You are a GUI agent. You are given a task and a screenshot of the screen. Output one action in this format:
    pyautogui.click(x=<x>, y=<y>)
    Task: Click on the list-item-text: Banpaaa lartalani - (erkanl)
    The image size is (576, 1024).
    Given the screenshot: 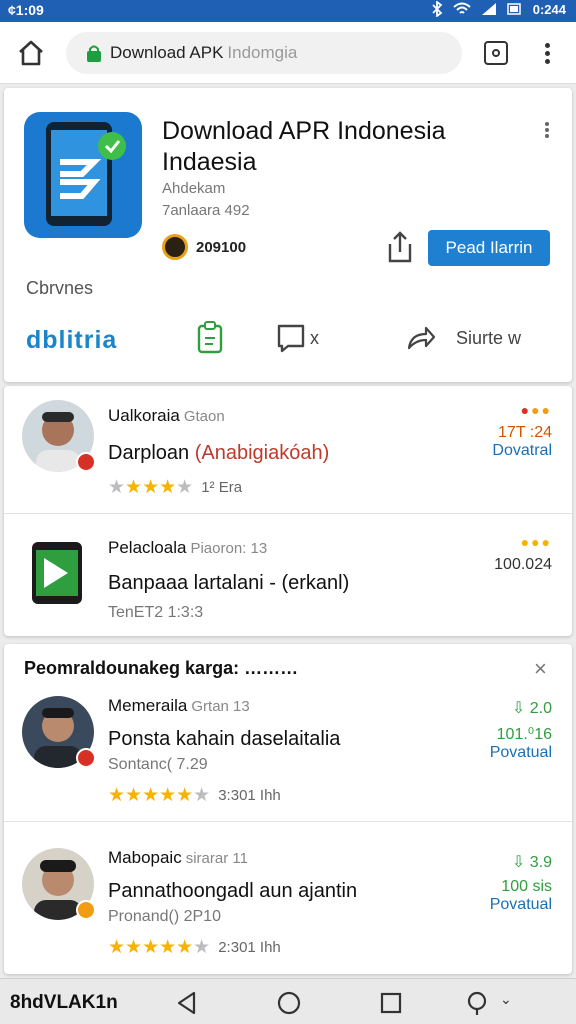 What is the action you would take?
    pyautogui.click(x=229, y=583)
    